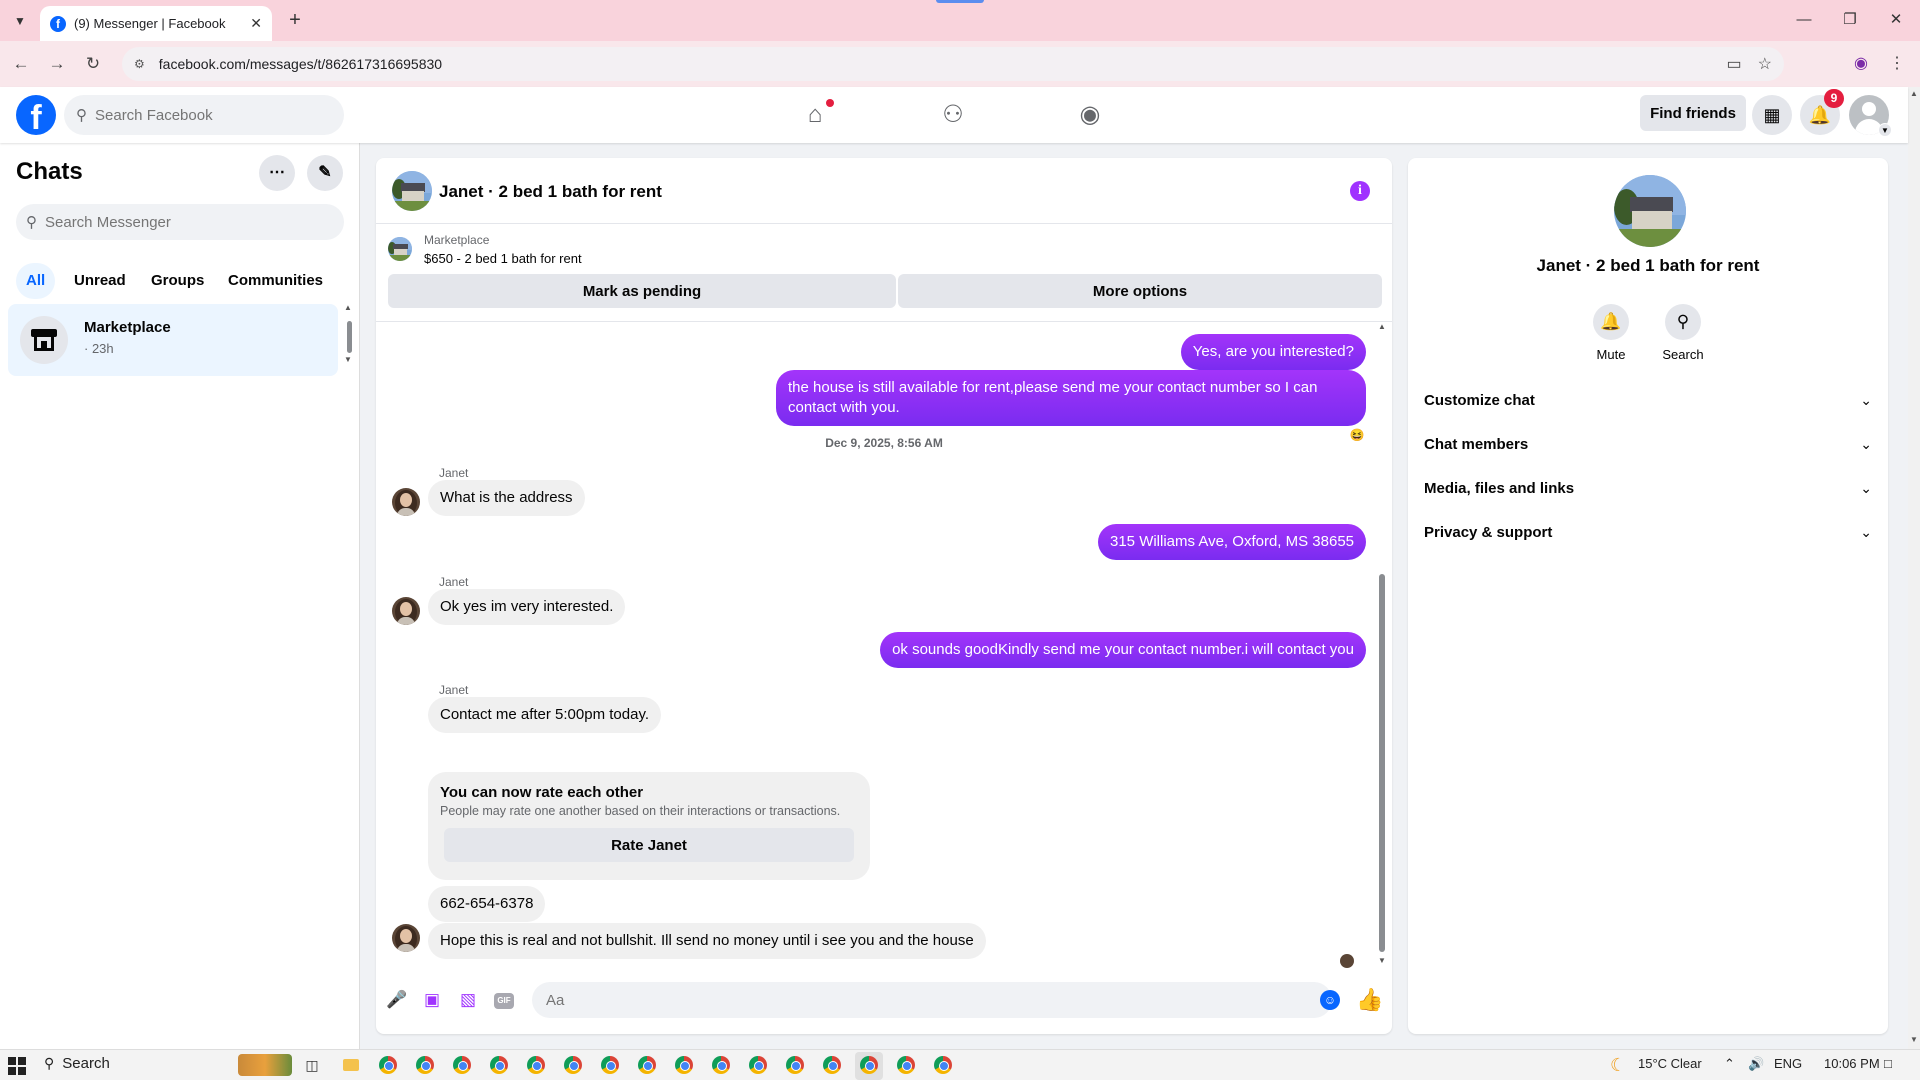  Describe the element at coordinates (1360, 191) in the screenshot. I see `conversation-info-icon: i` at that location.